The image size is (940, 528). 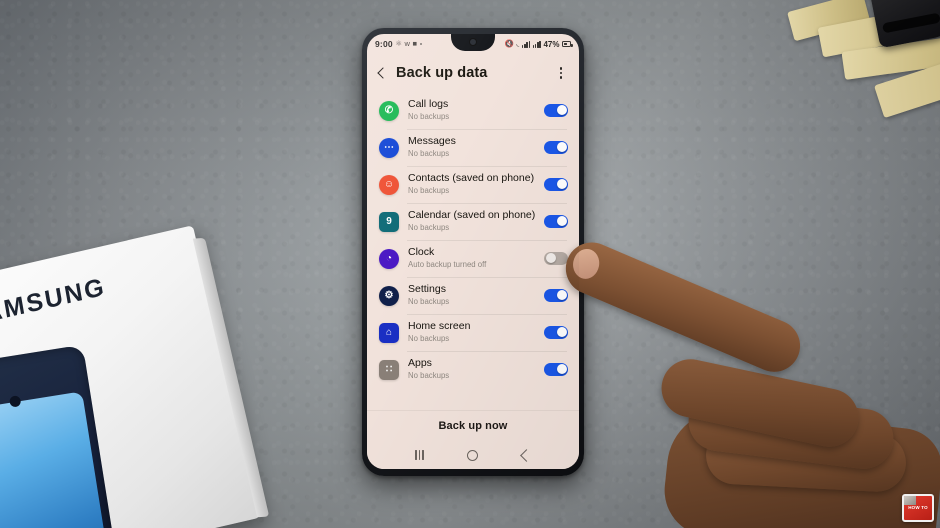 I want to click on kebab-menu-icon, so click(x=561, y=73).